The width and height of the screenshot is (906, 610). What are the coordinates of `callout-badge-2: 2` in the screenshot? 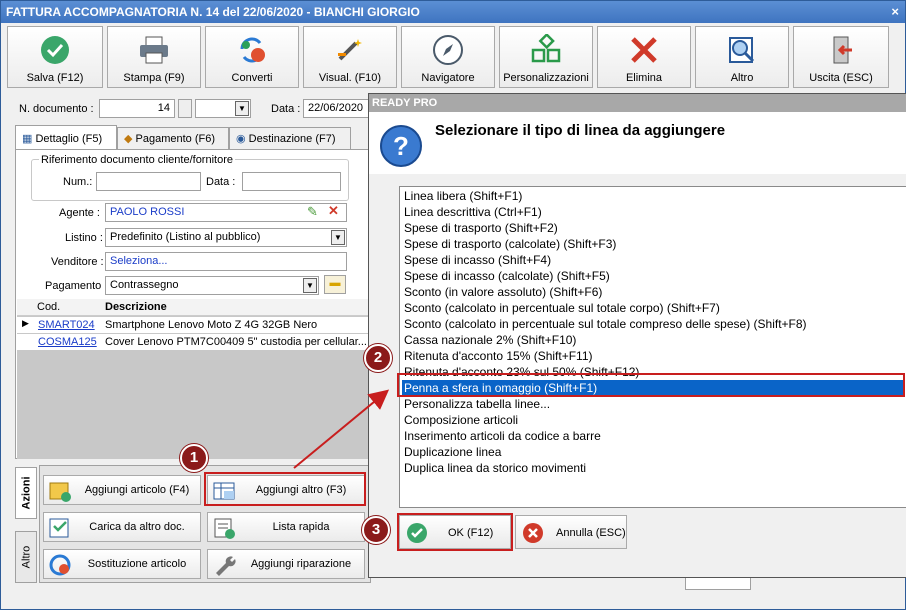 It's located at (378, 358).